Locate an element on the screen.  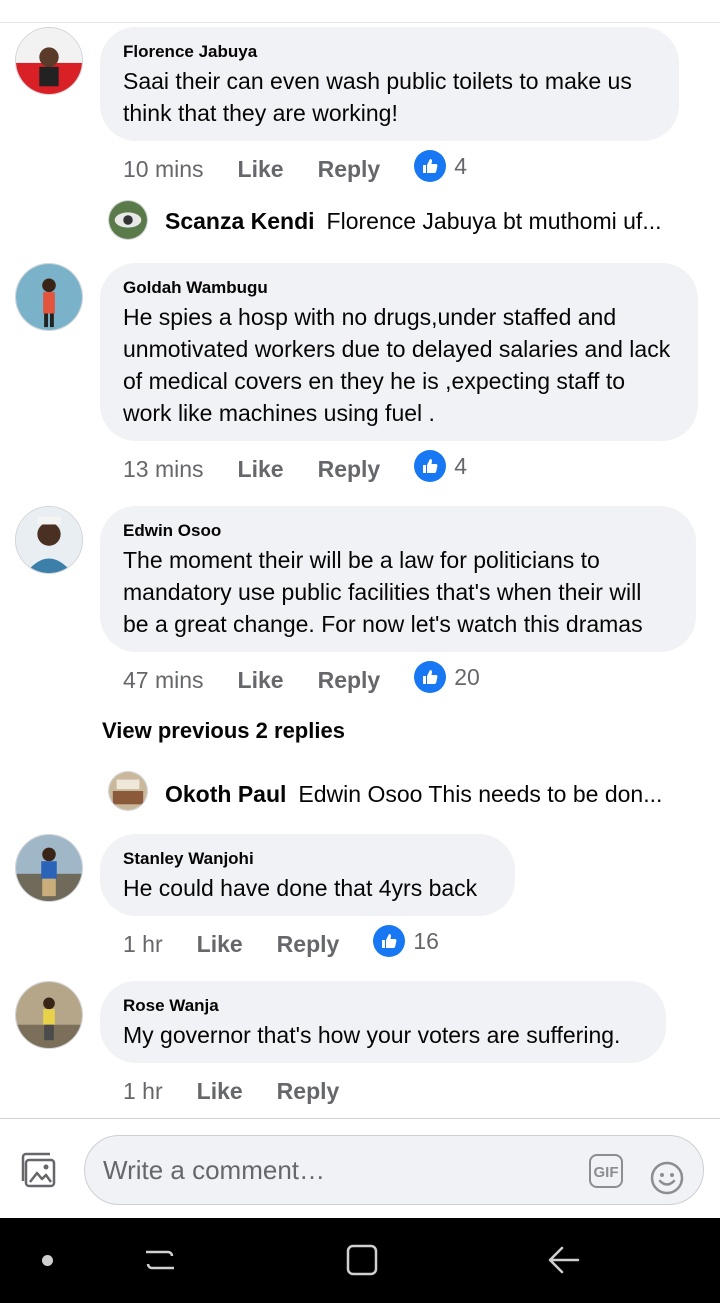
comment-author: Stanley Wanjohi is located at coordinates (307, 859).